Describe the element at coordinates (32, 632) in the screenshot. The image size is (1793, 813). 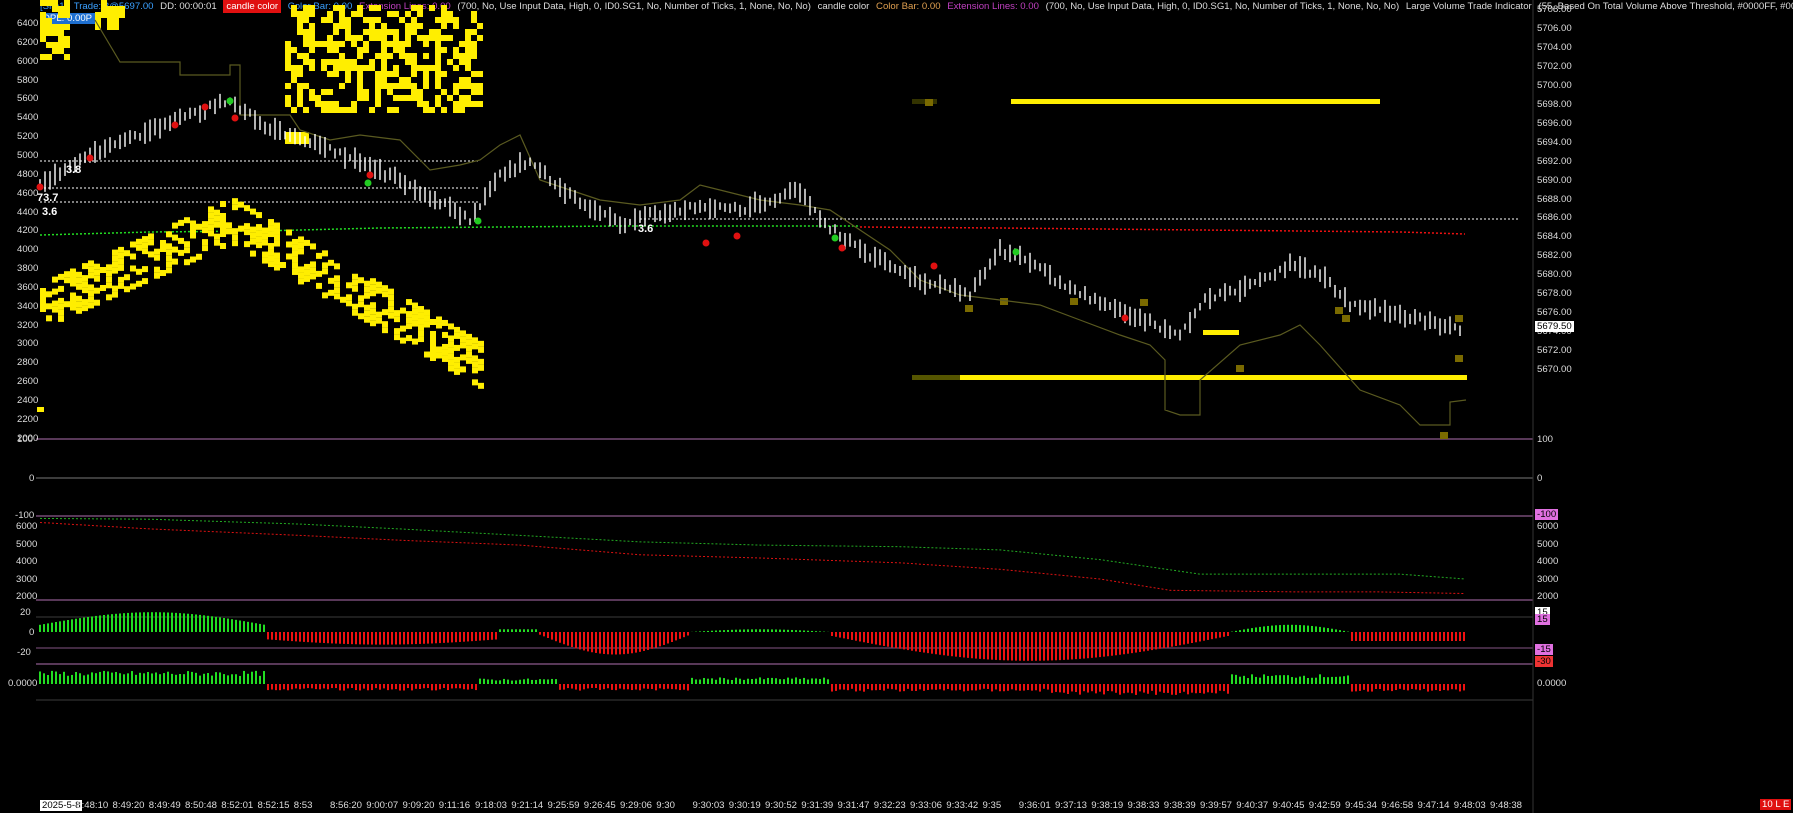
I see `pane4-label-0: 0` at that location.